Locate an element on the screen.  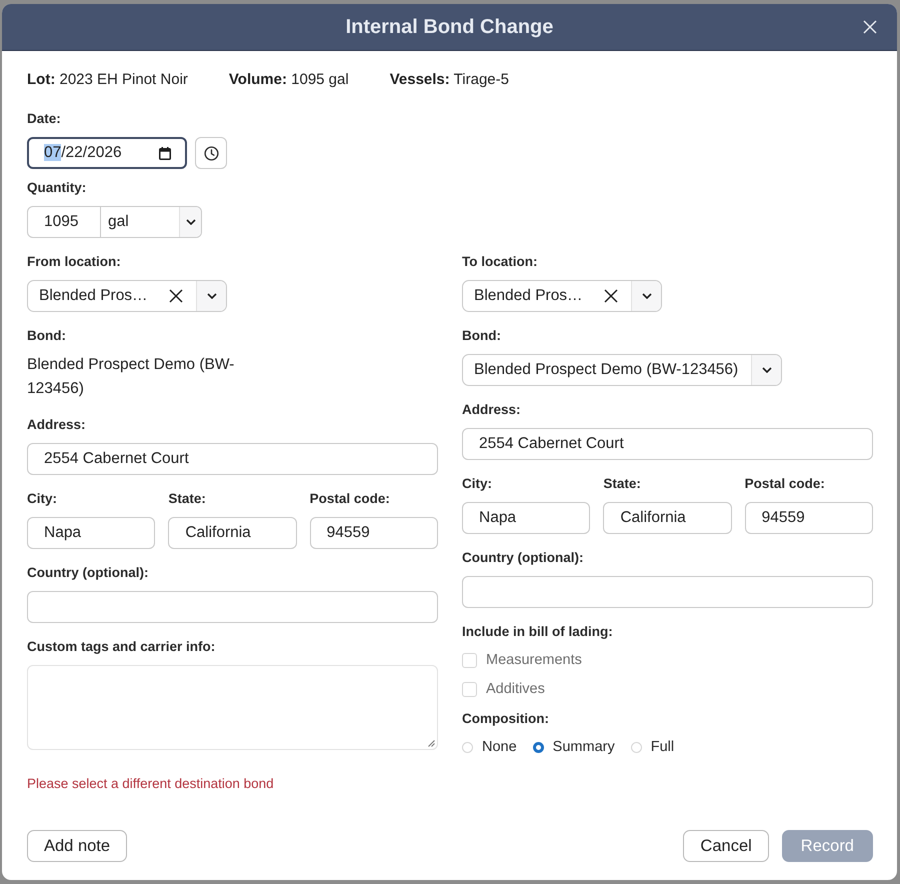
field-label: To location: is located at coordinates (500, 262).